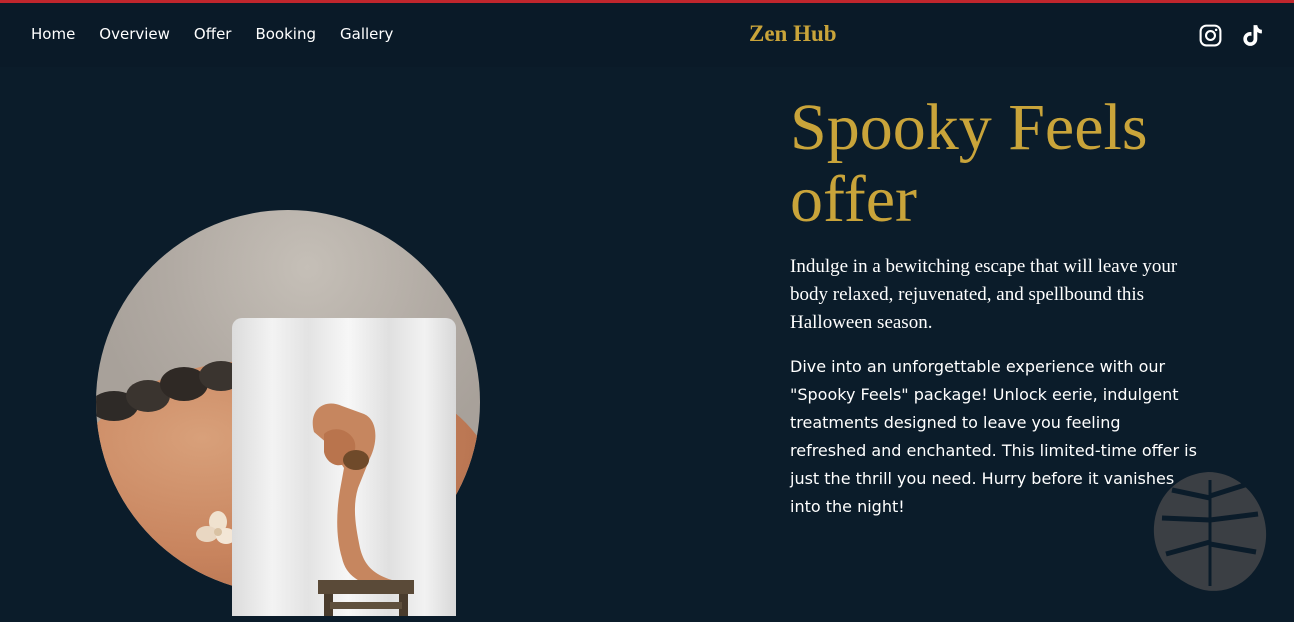  I want to click on nav-link-overview: Overview, so click(134, 34).